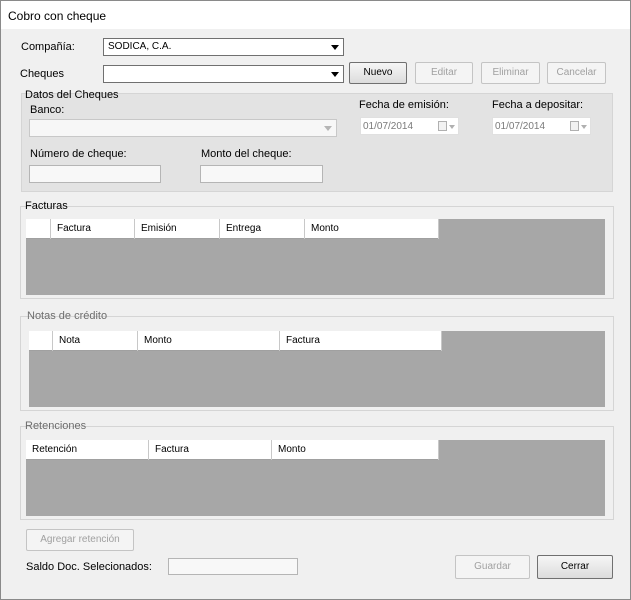 This screenshot has height=600, width=631. What do you see at coordinates (78, 154) in the screenshot?
I see `numero-cheque-label: Número de cheque:` at bounding box center [78, 154].